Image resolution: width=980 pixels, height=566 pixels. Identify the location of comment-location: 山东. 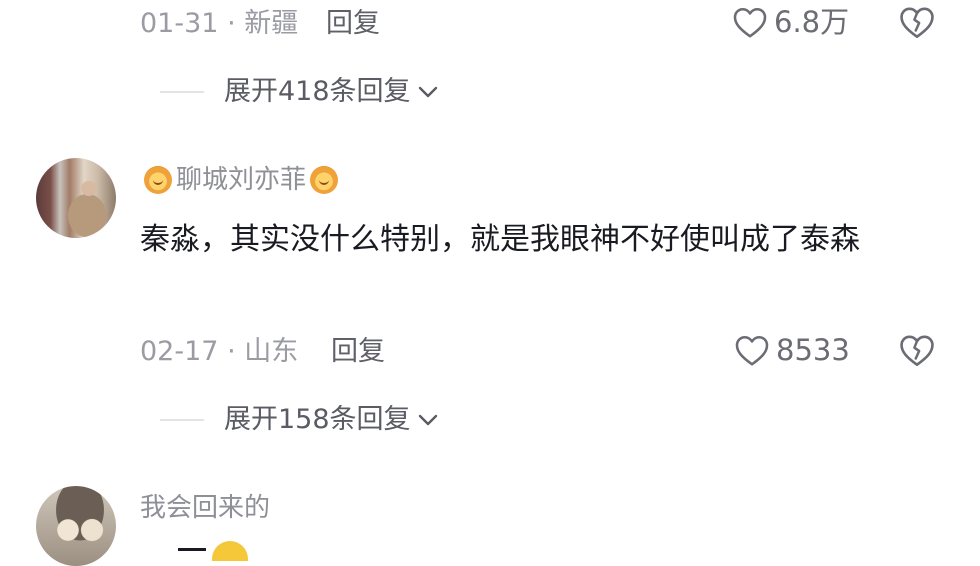
(271, 351).